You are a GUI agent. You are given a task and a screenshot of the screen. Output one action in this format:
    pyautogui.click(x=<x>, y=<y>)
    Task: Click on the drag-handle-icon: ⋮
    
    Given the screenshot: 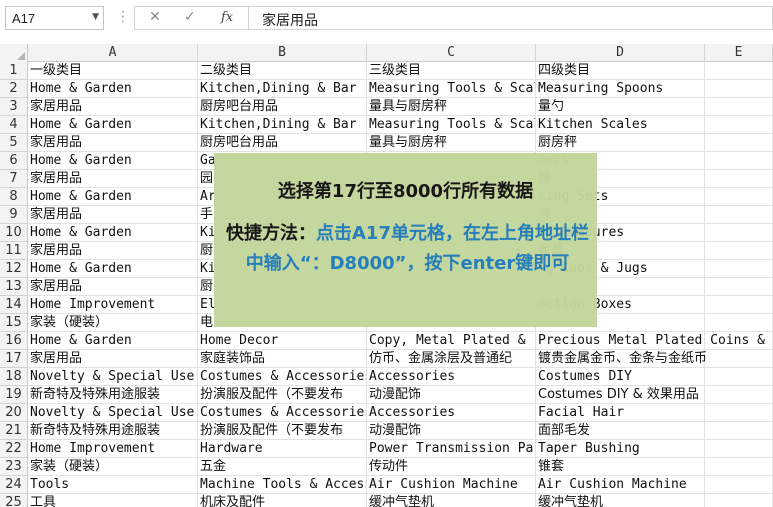 What is the action you would take?
    pyautogui.click(x=123, y=17)
    